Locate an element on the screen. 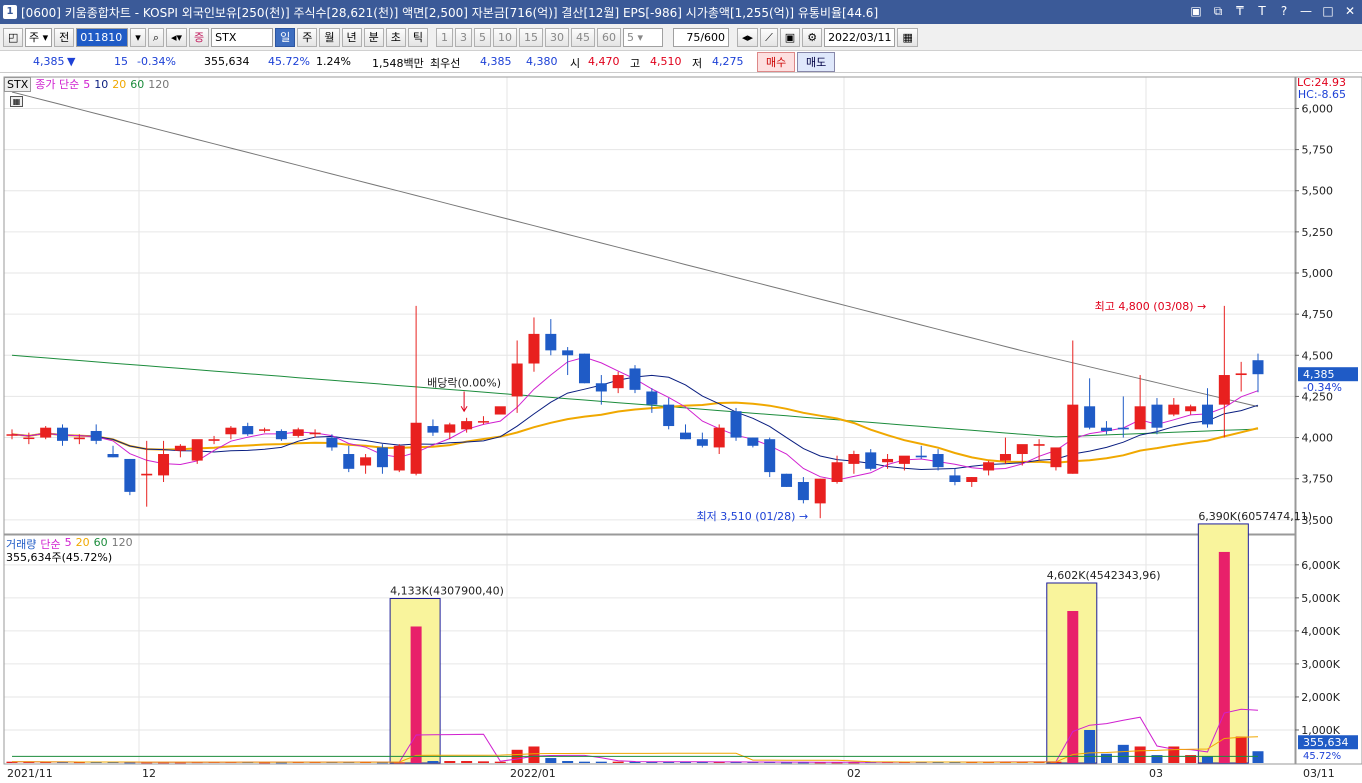  volume-value: 355,634 is located at coordinates (227, 61).